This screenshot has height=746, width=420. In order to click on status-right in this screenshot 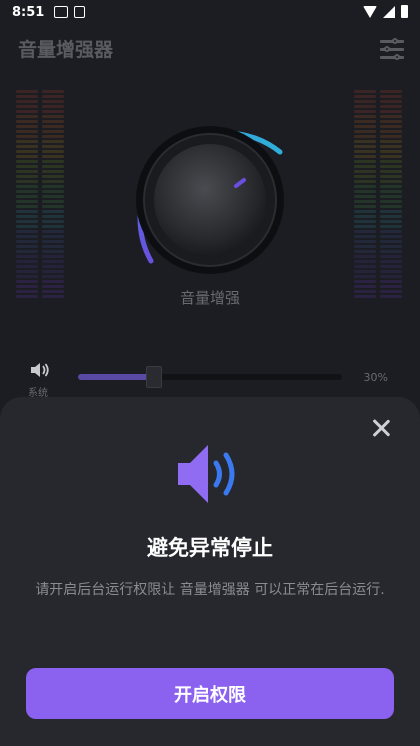, I will do `click(385, 11)`.